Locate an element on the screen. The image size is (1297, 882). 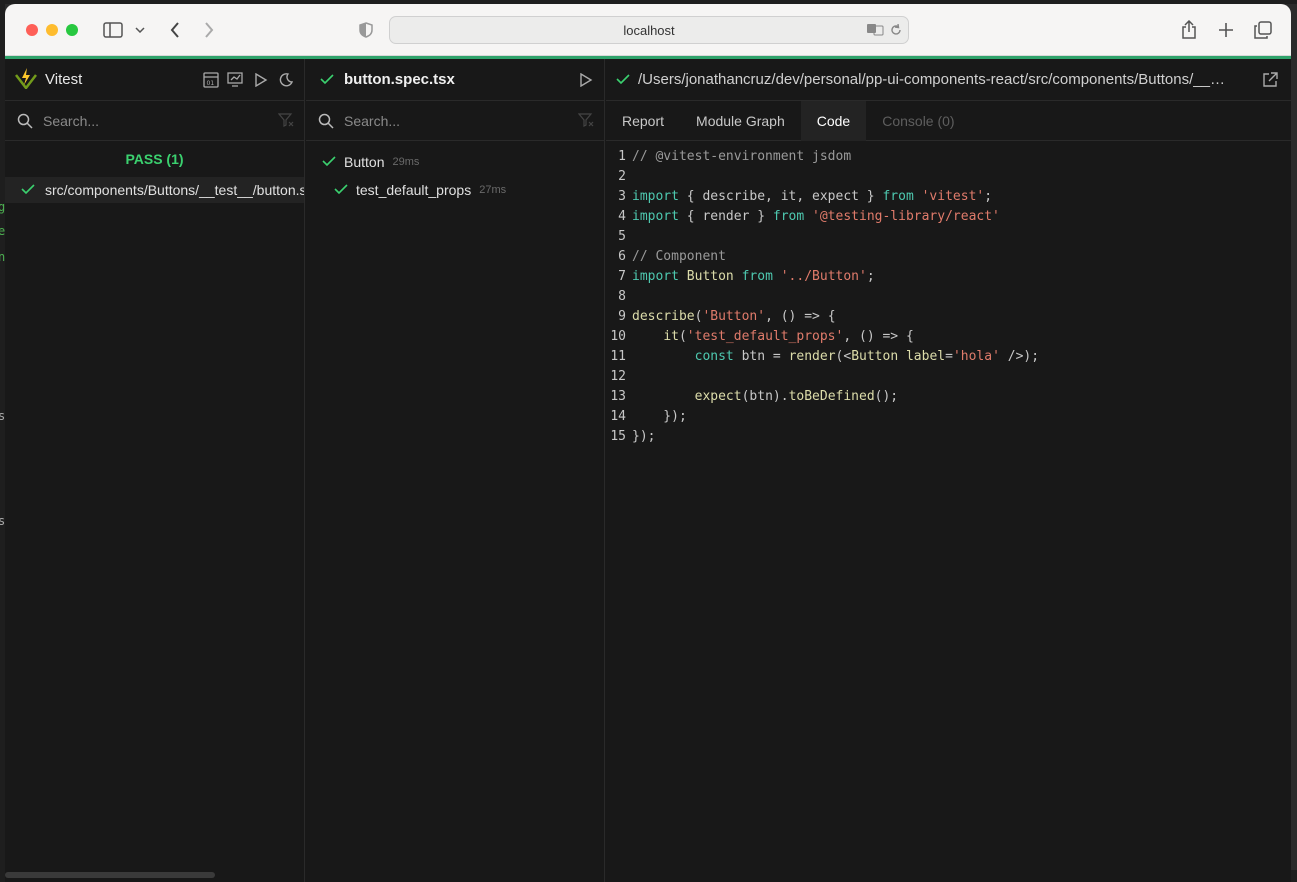
line-source: expect(btn).toBeDefined(); is located at coordinates (796, 396).